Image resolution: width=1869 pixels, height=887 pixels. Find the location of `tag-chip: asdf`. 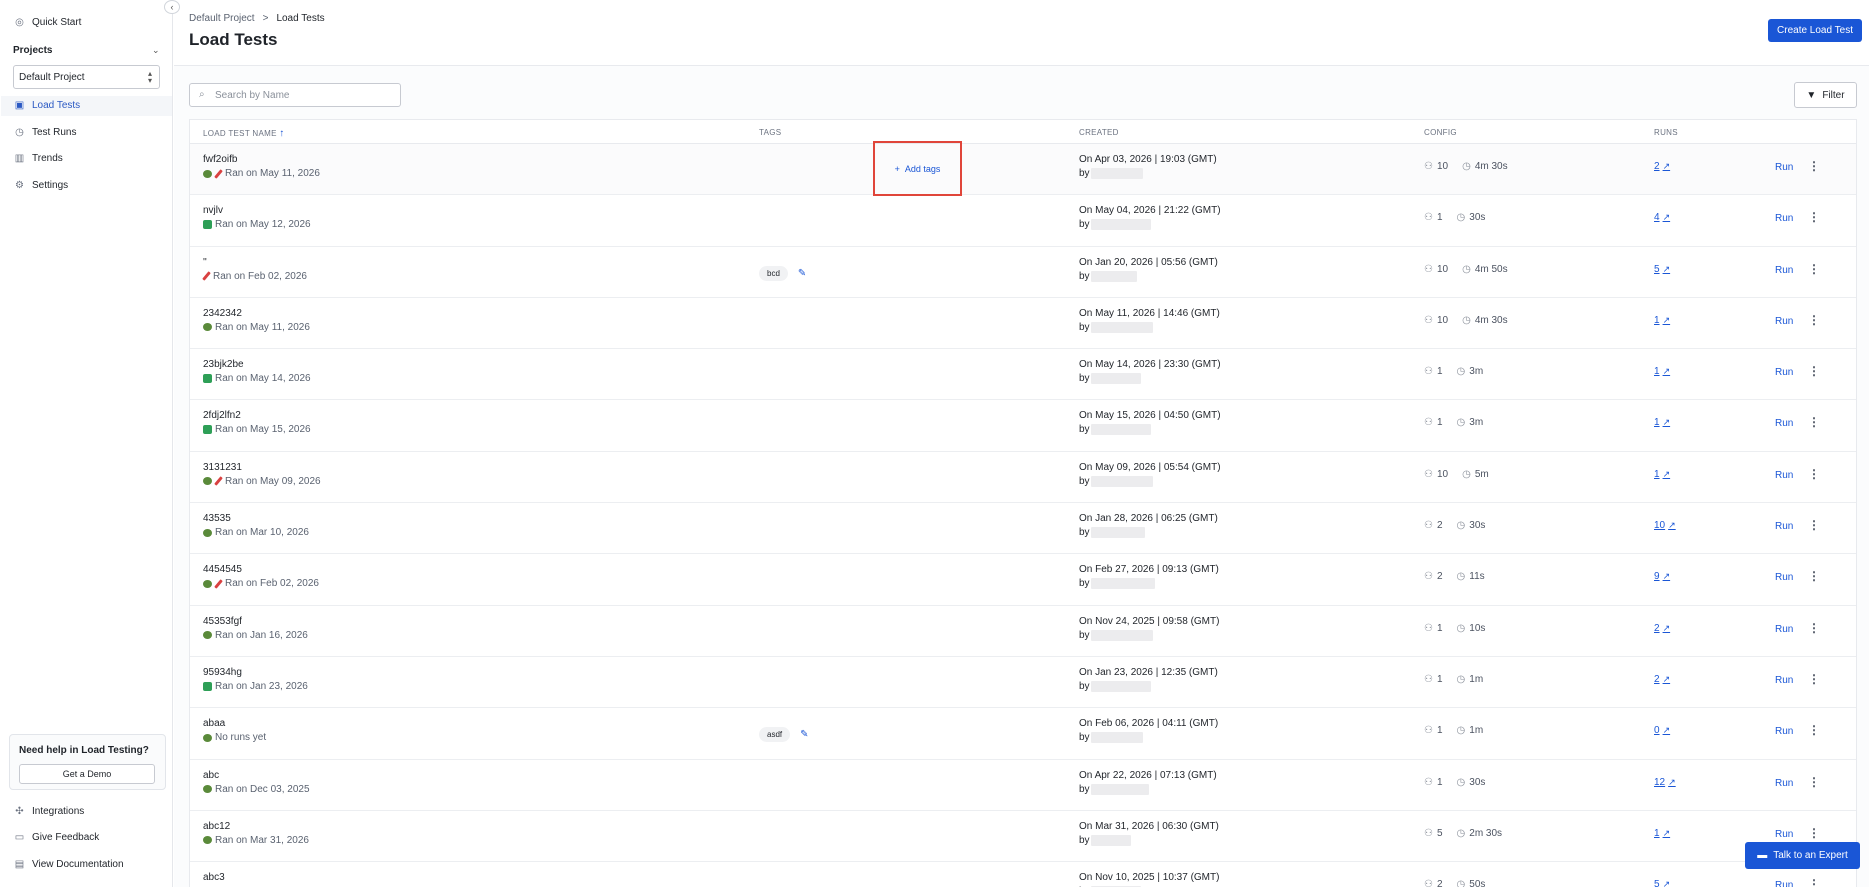

tag-chip: asdf is located at coordinates (775, 735).